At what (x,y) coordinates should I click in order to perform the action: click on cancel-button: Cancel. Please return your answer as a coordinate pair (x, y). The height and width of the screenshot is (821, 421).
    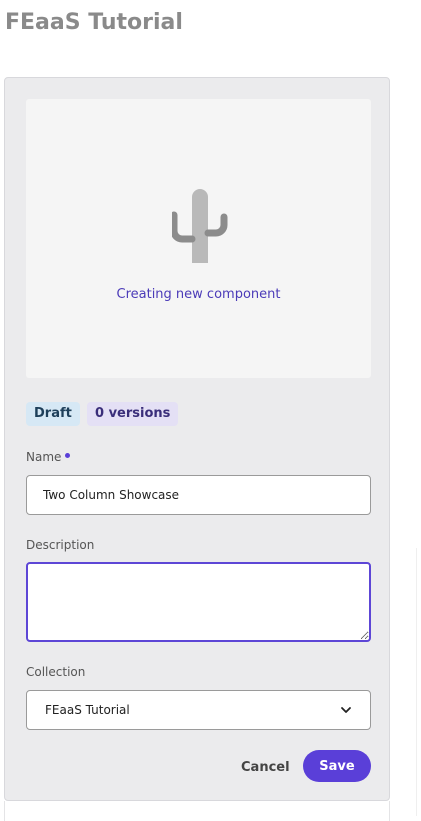
    Looking at the image, I should click on (265, 767).